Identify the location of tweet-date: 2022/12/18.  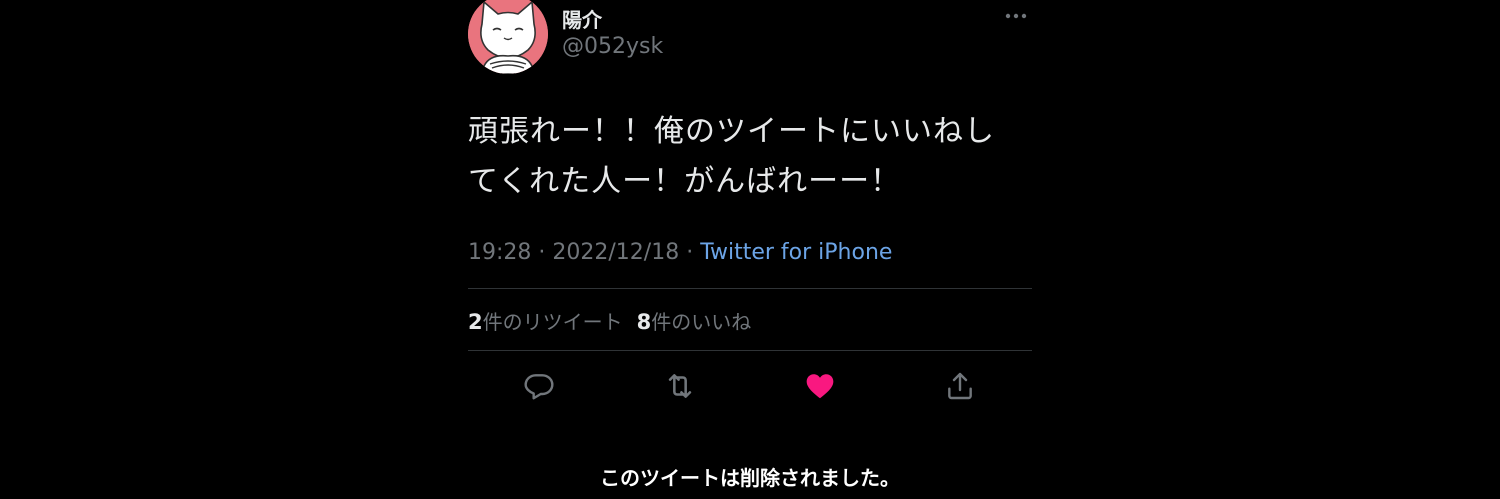
(615, 252).